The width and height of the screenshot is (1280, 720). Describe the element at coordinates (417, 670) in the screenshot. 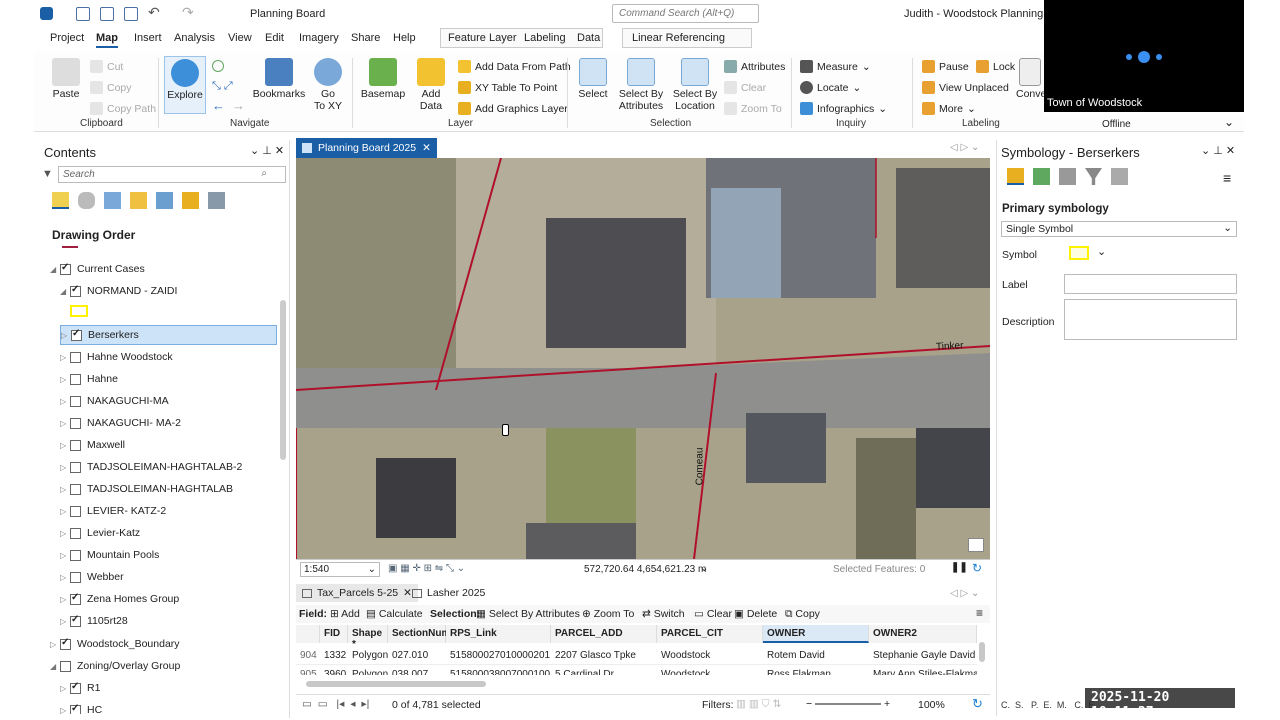

I see `cell-sectionnum: 038.007` at that location.